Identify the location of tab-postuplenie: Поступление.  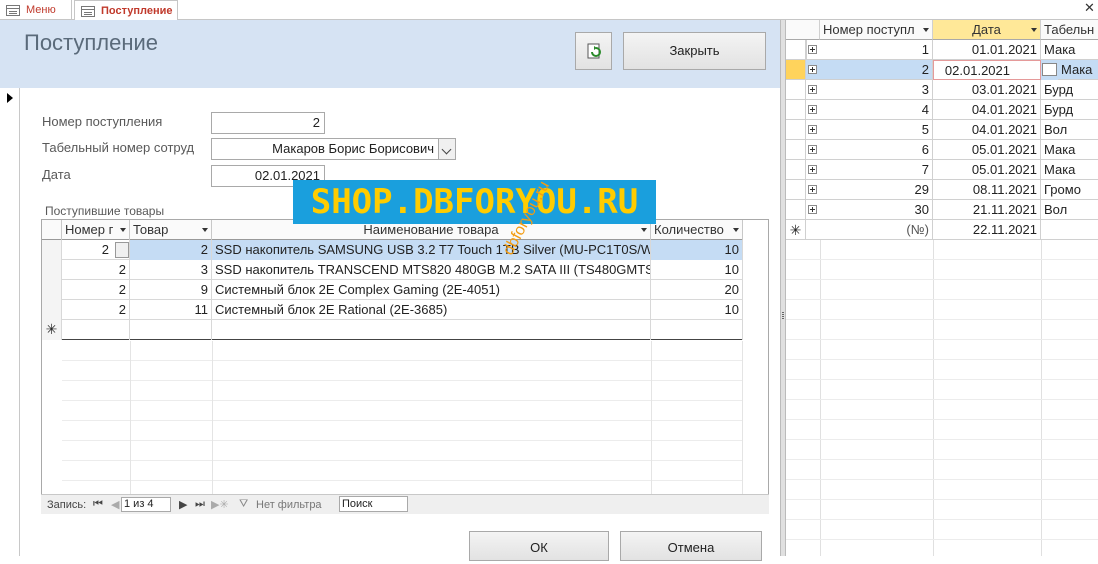
(126, 10).